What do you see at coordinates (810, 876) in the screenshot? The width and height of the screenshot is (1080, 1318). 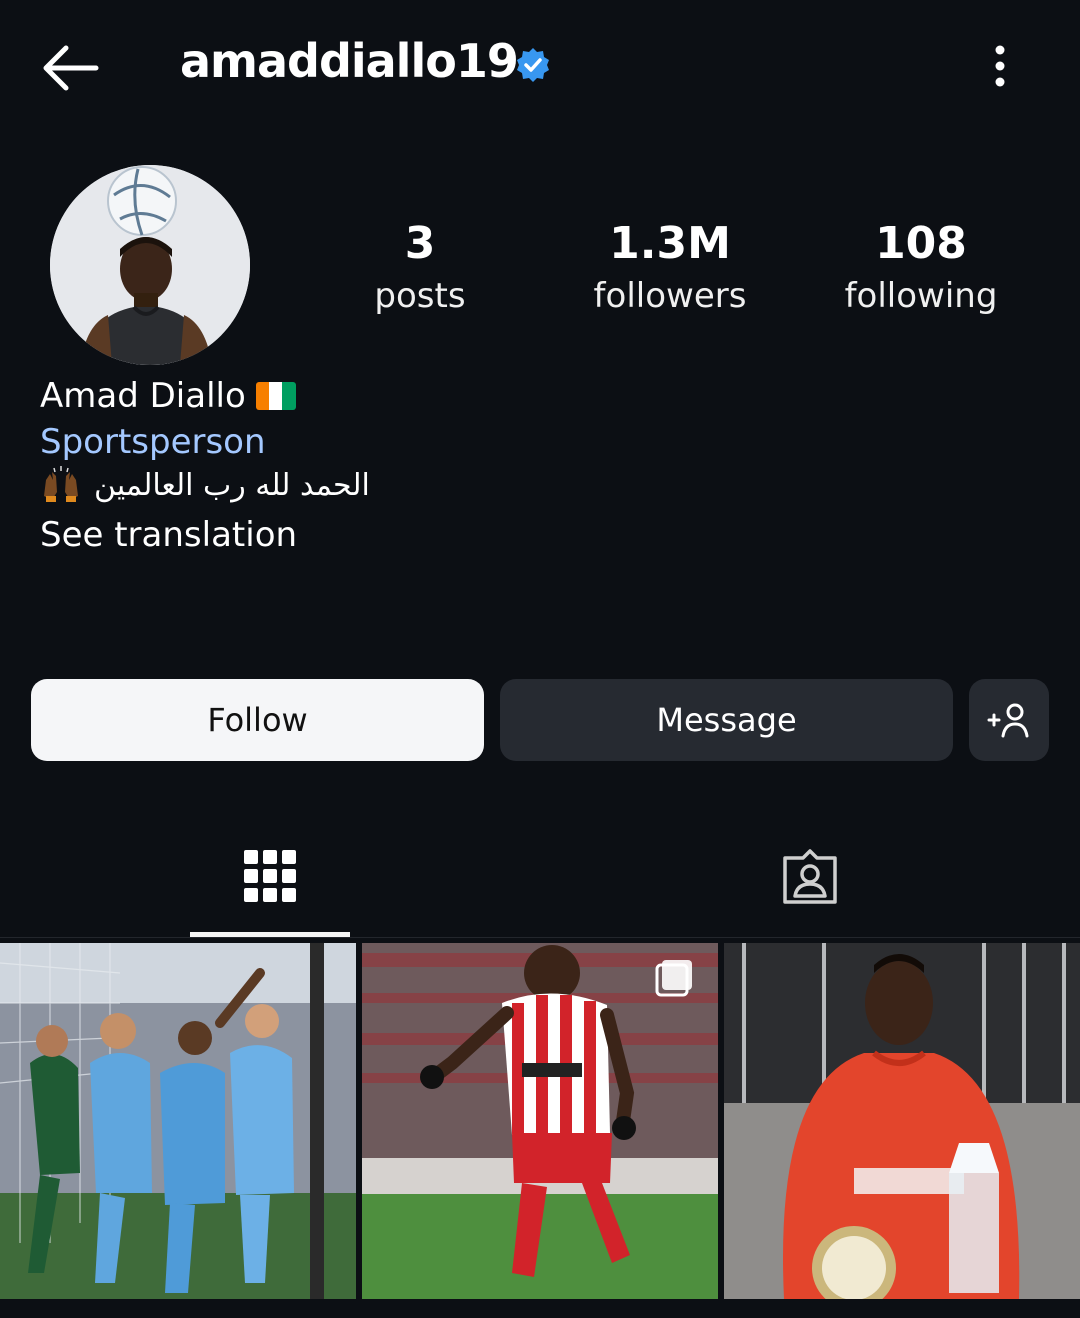 I see `tagged-person-icon` at bounding box center [810, 876].